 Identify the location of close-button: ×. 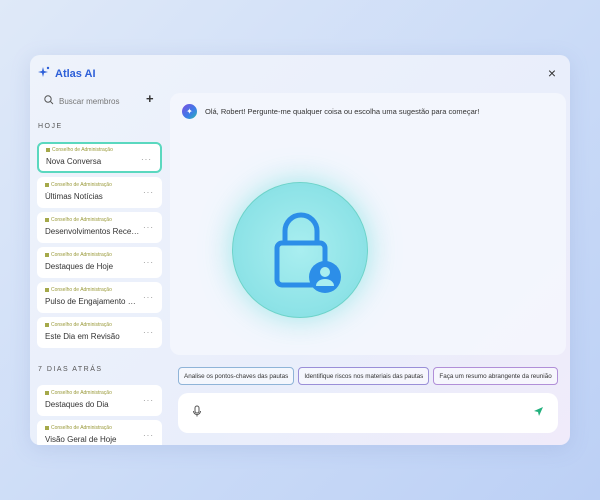
(552, 73).